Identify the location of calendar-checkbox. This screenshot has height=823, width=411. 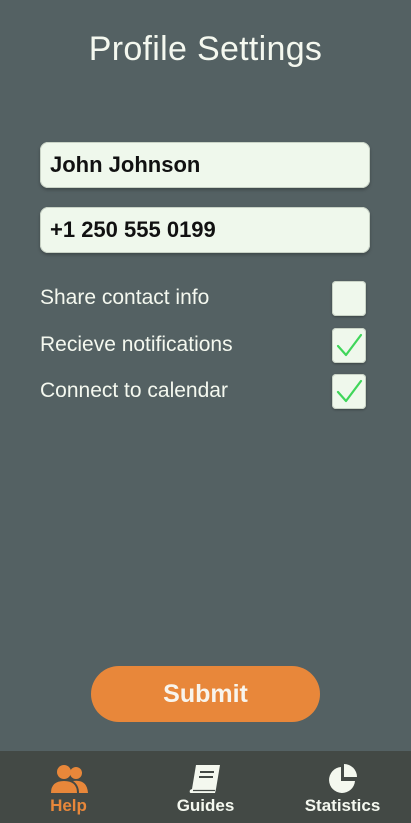
(349, 391).